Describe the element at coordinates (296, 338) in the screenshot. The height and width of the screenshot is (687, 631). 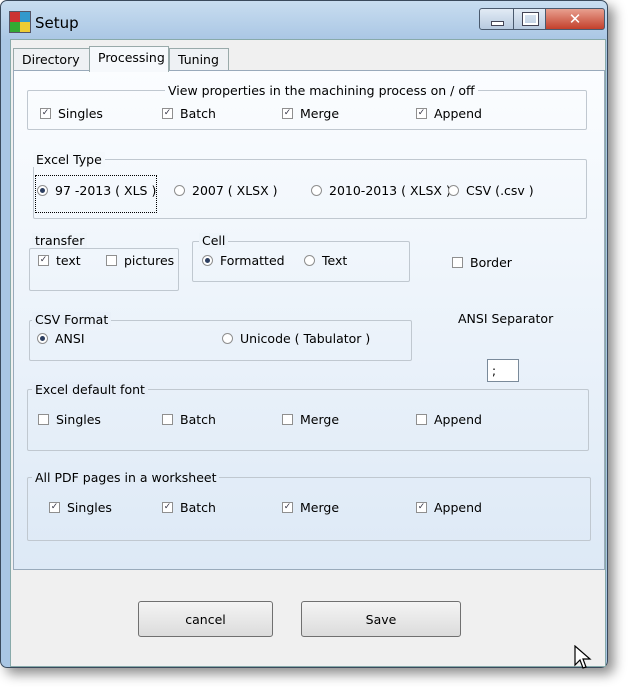
I see `csv-unicode-radio: Unicode ( Tabulator )` at that location.